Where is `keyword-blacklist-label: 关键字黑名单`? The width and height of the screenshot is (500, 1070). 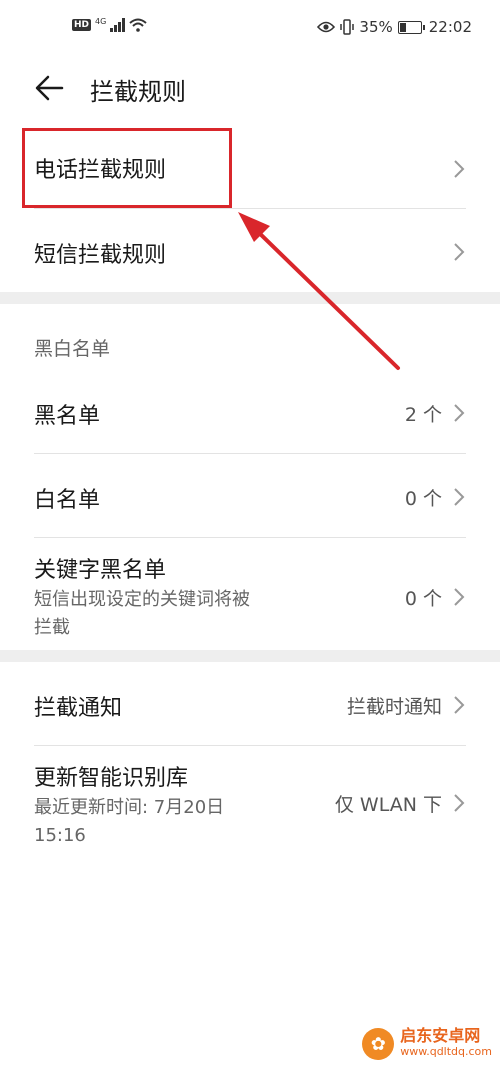 keyword-blacklist-label: 关键字黑名单 is located at coordinates (100, 570).